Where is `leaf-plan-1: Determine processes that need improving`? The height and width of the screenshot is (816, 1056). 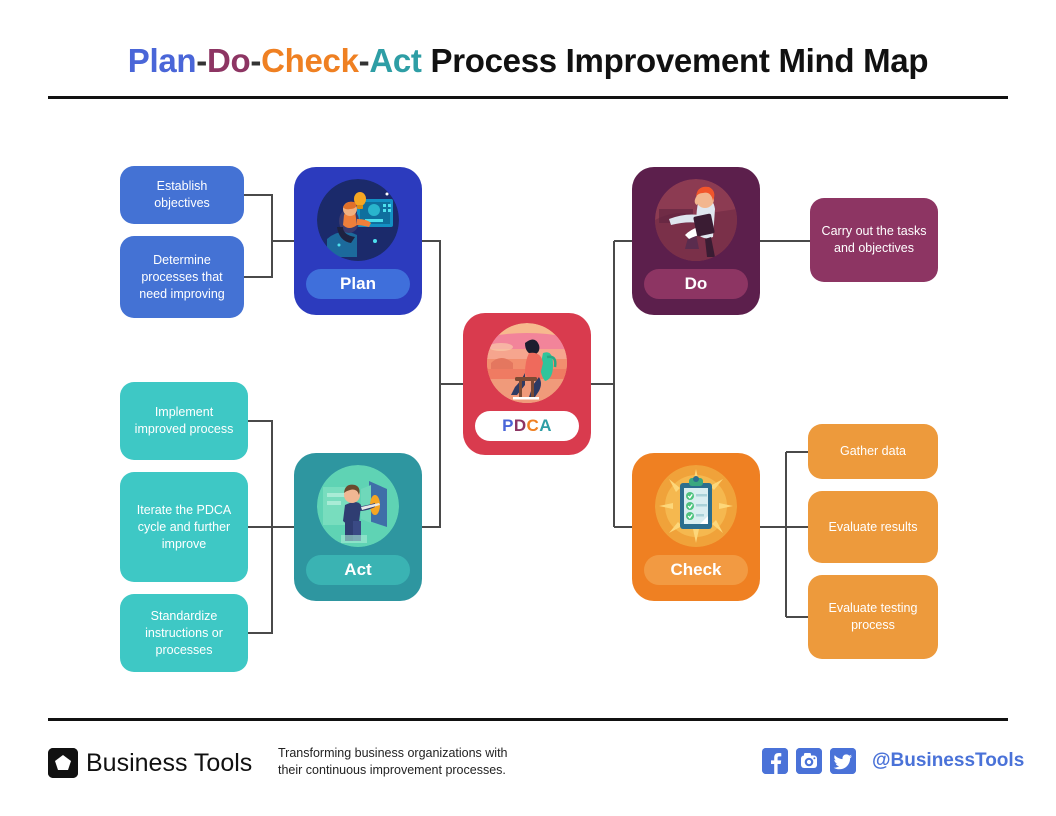 leaf-plan-1: Determine processes that need improving is located at coordinates (182, 277).